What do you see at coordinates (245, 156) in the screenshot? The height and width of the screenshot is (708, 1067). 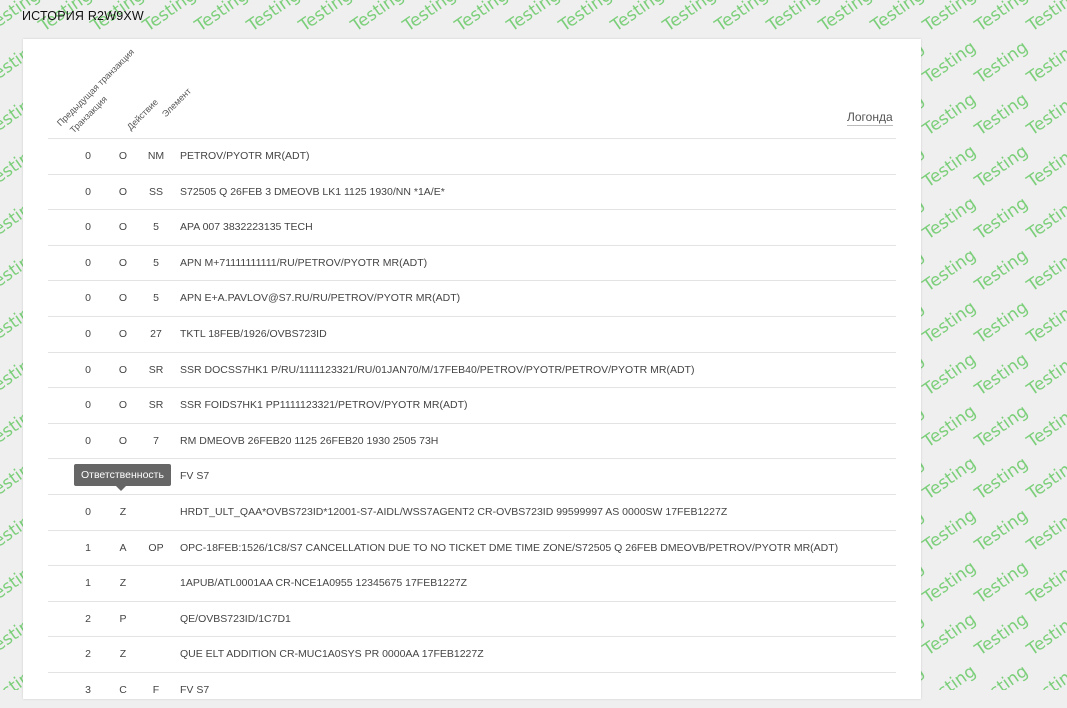 I see `element-cell: PETROV/PYOTR MR(ADT)` at bounding box center [245, 156].